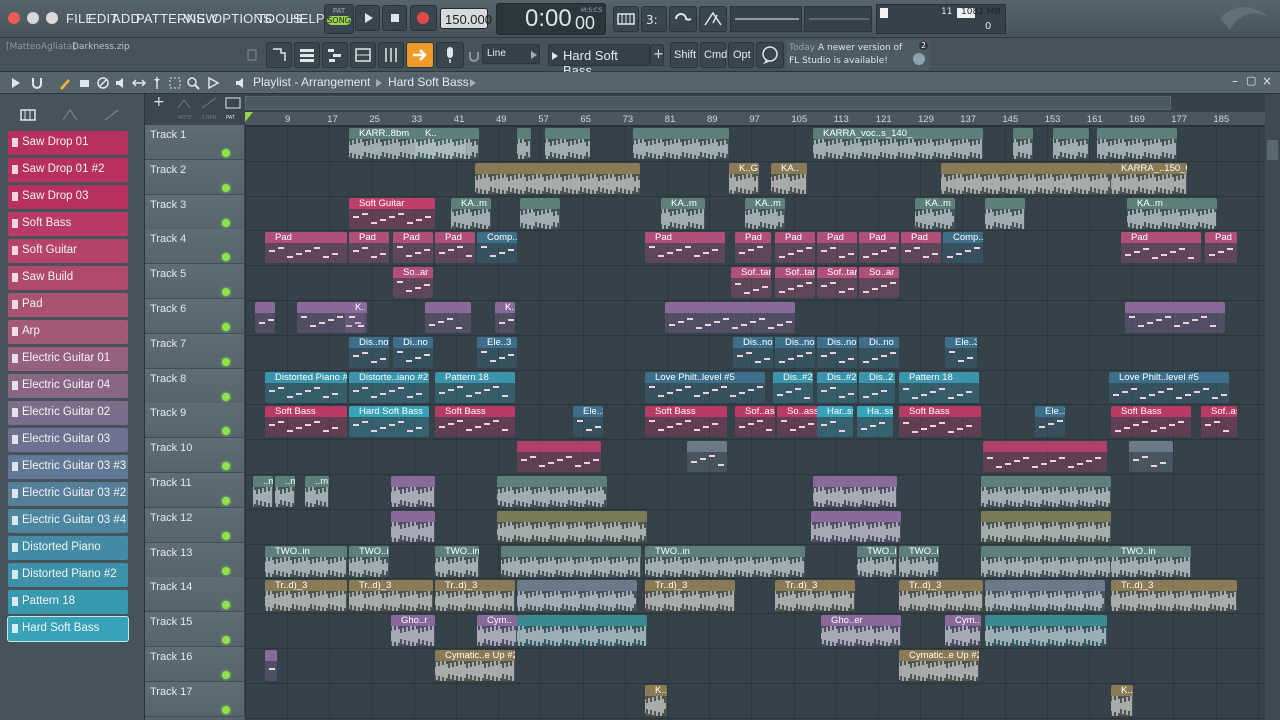 This screenshot has width=1280, height=720. I want to click on playhead-marker-icon, so click(249, 118).